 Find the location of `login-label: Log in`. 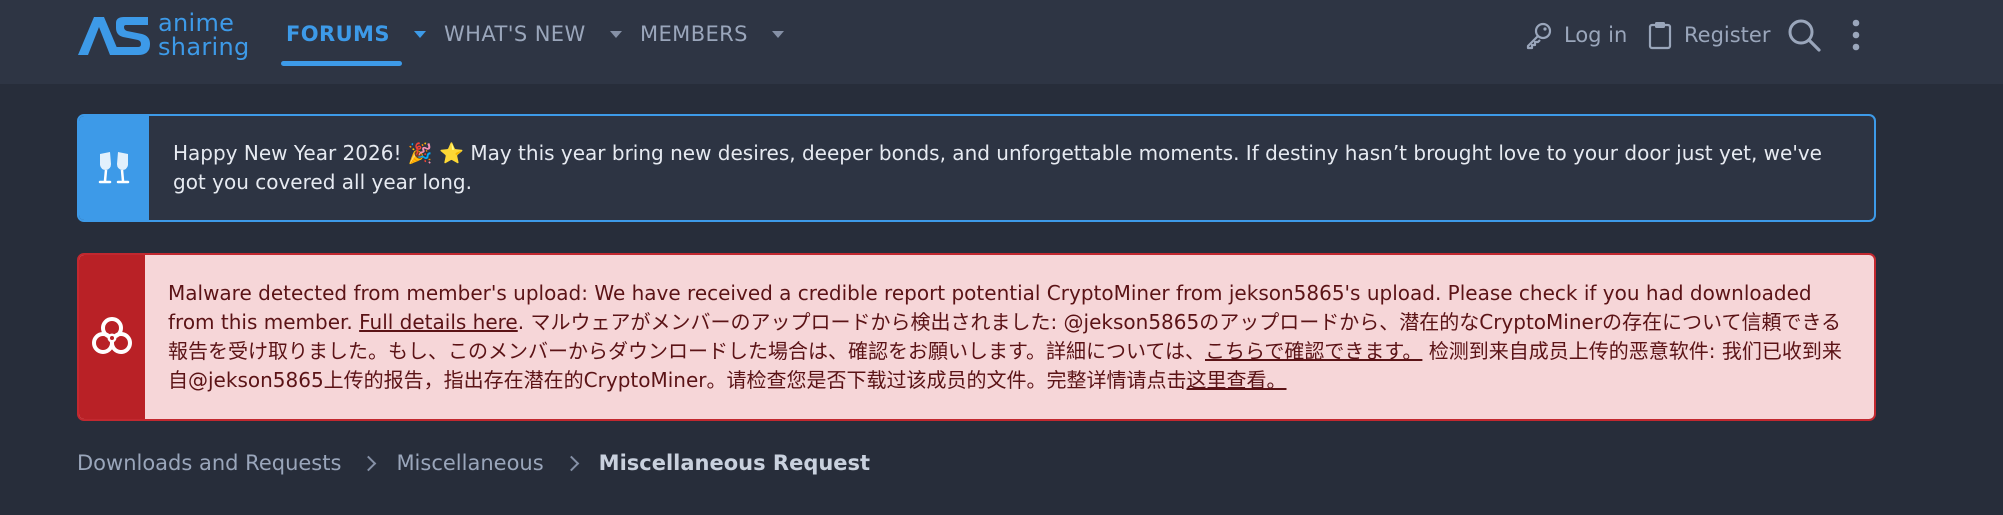

login-label: Log in is located at coordinates (1596, 35).